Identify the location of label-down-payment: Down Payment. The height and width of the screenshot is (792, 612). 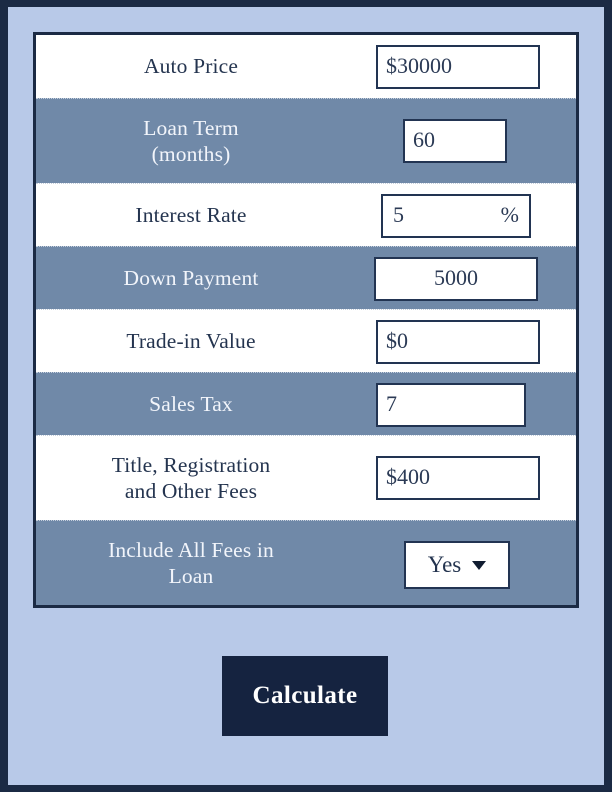
(191, 277).